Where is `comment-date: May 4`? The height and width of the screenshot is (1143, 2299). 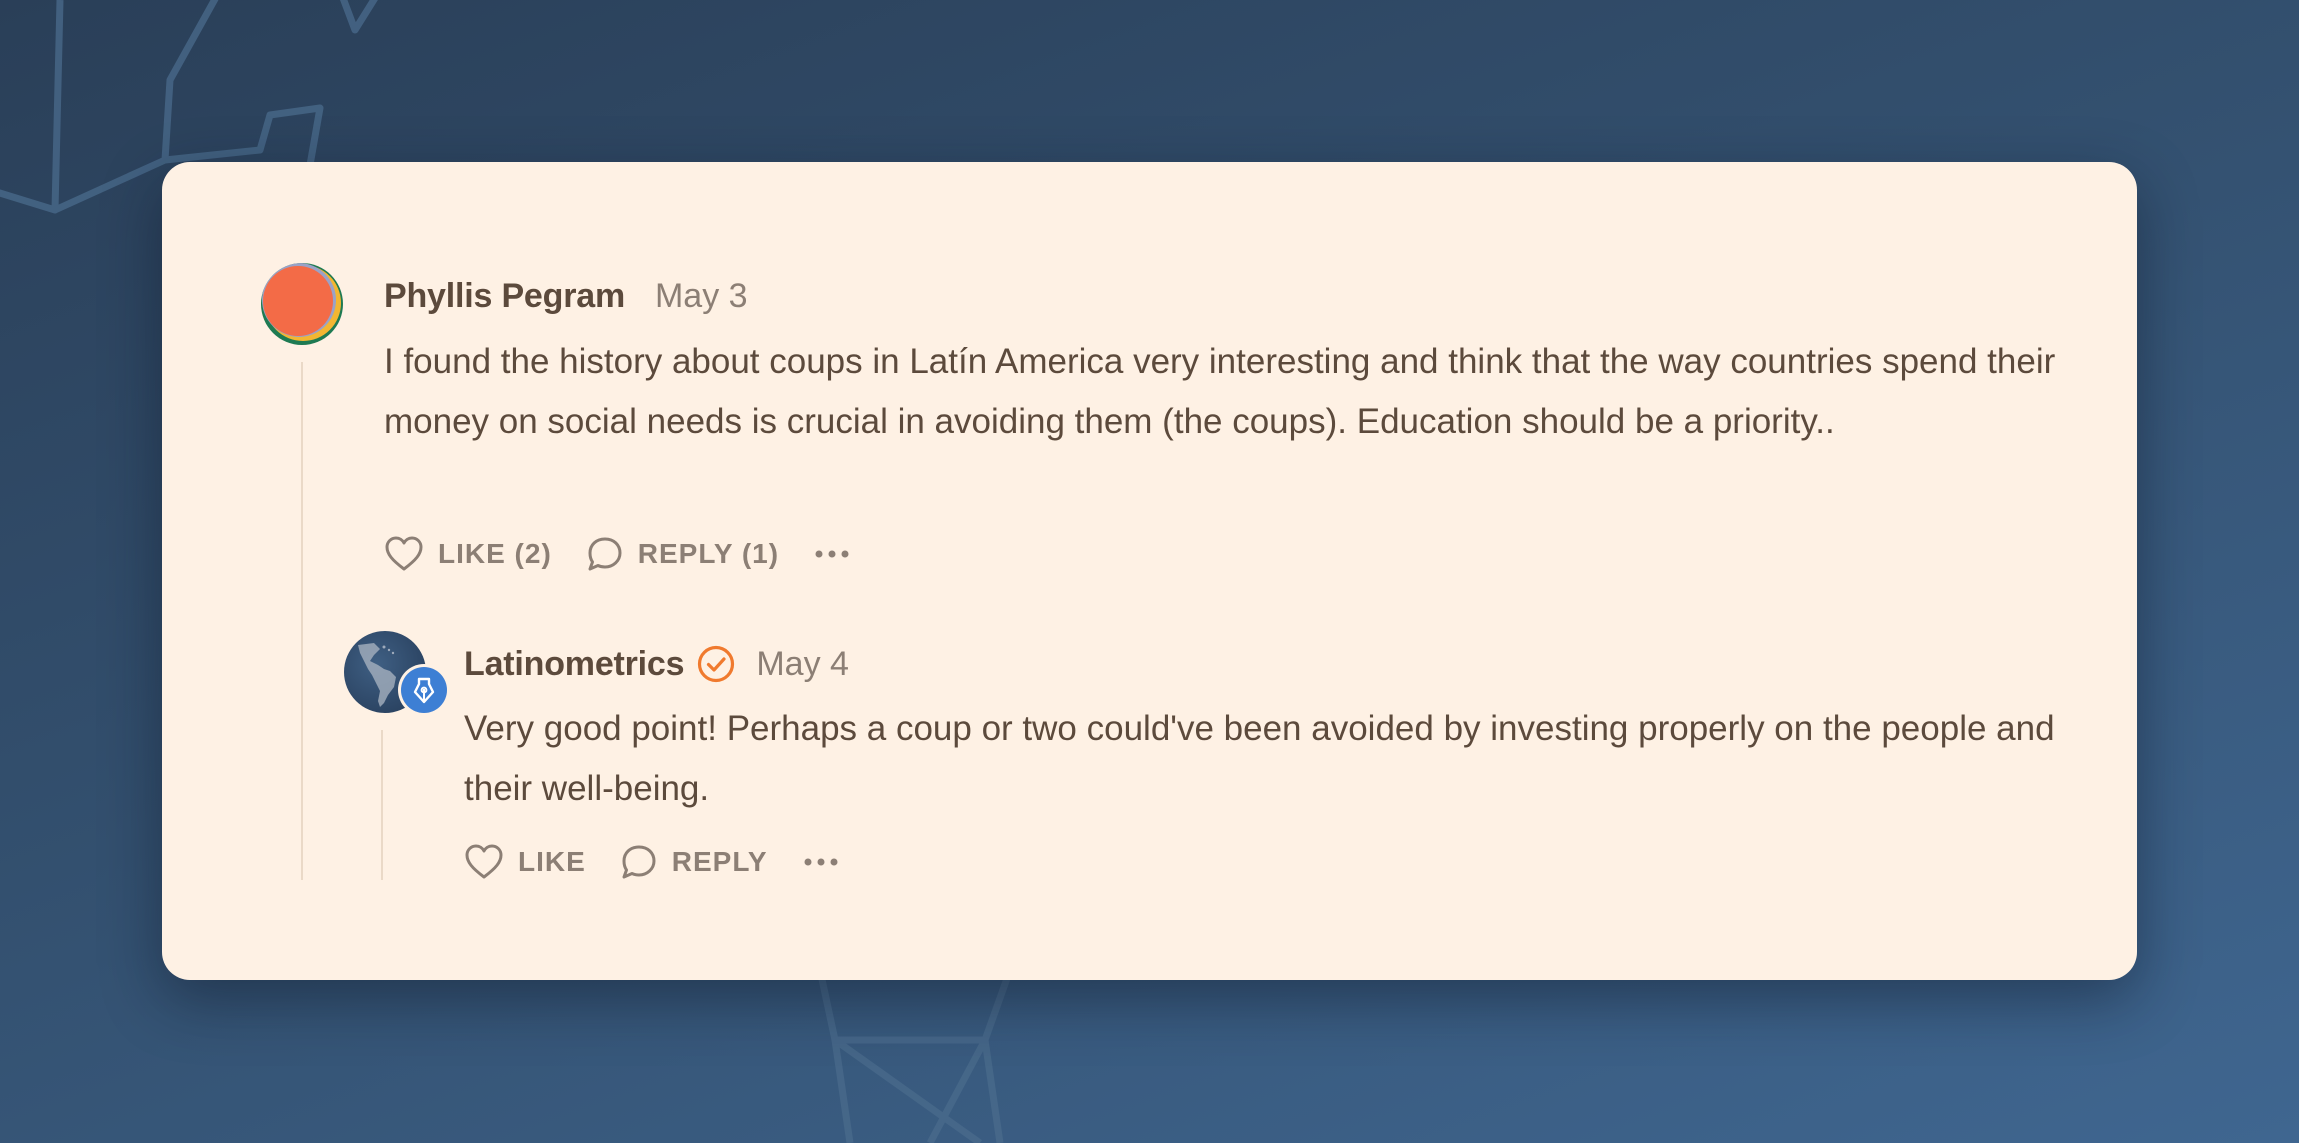 comment-date: May 4 is located at coordinates (802, 664).